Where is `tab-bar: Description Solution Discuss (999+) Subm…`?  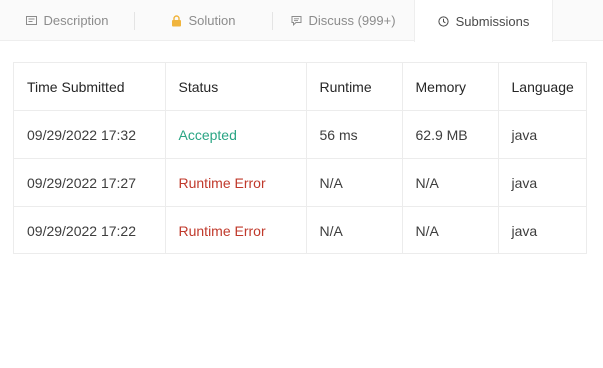 tab-bar: Description Solution Discuss (999+) Subm… is located at coordinates (301, 21).